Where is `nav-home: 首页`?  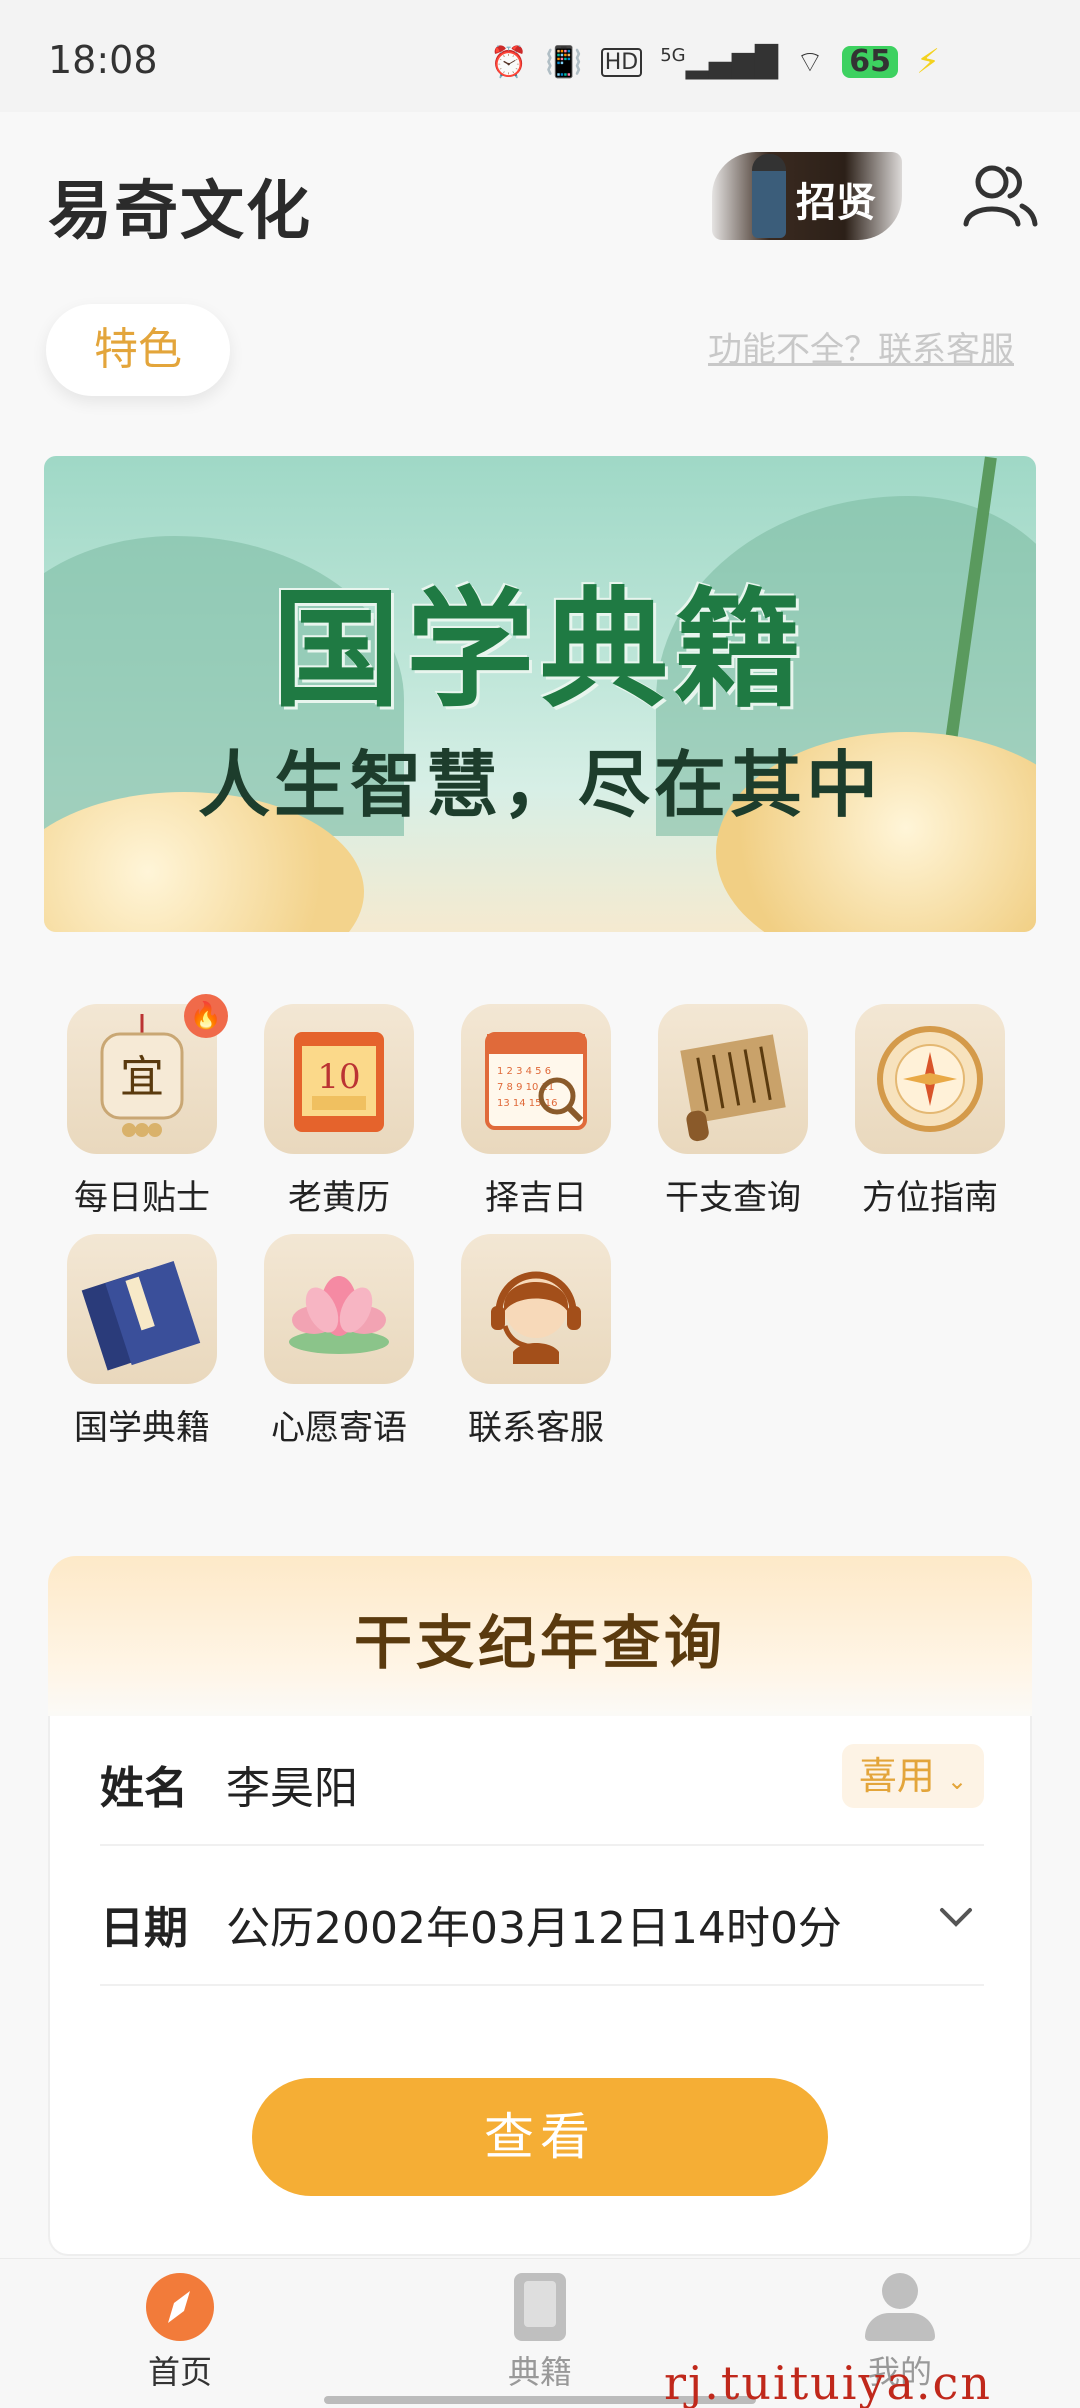
nav-home: 首页 is located at coordinates (180, 2333).